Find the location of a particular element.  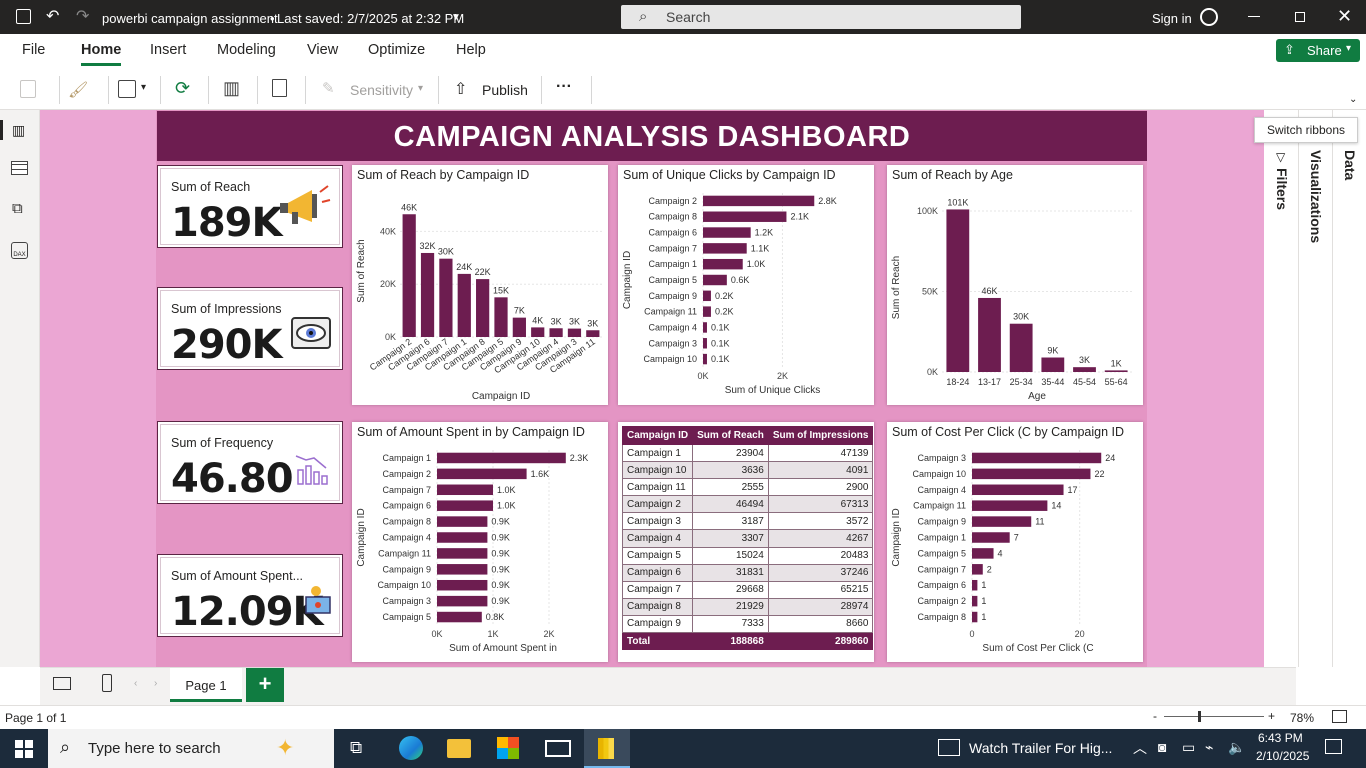

calculator-icon is located at coordinates (279, 88).